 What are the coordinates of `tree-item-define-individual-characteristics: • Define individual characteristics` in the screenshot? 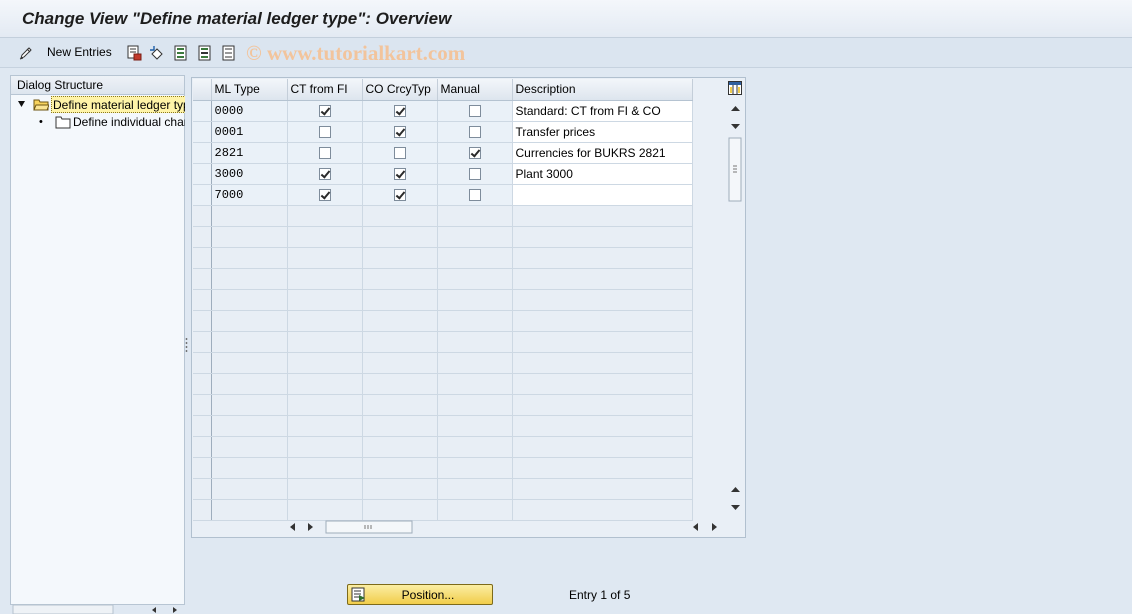 It's located at (112, 122).